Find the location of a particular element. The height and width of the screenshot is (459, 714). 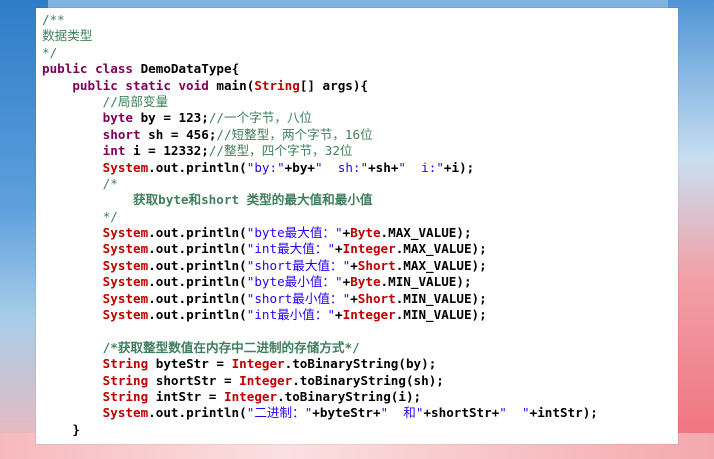

code-token: "short最小值：" is located at coordinates (298, 298).